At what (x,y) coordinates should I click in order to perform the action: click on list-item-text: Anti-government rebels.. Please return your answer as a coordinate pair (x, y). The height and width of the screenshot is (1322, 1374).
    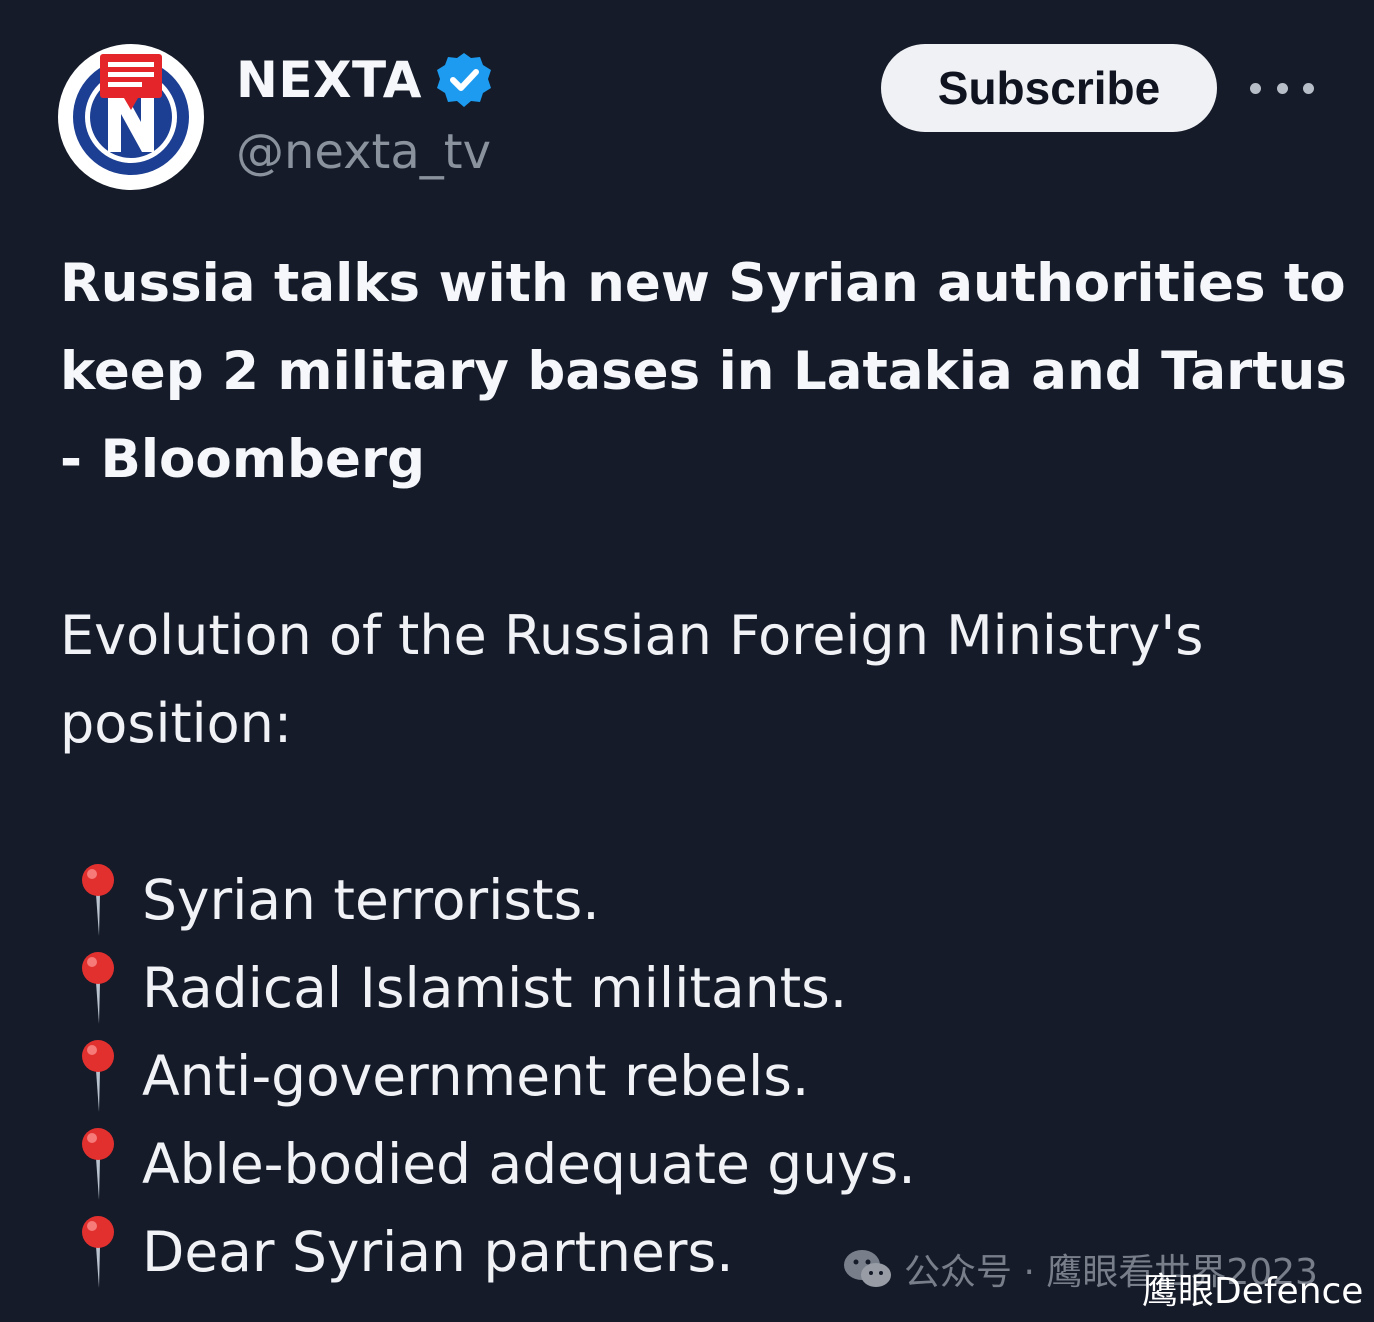
    Looking at the image, I should click on (476, 1076).